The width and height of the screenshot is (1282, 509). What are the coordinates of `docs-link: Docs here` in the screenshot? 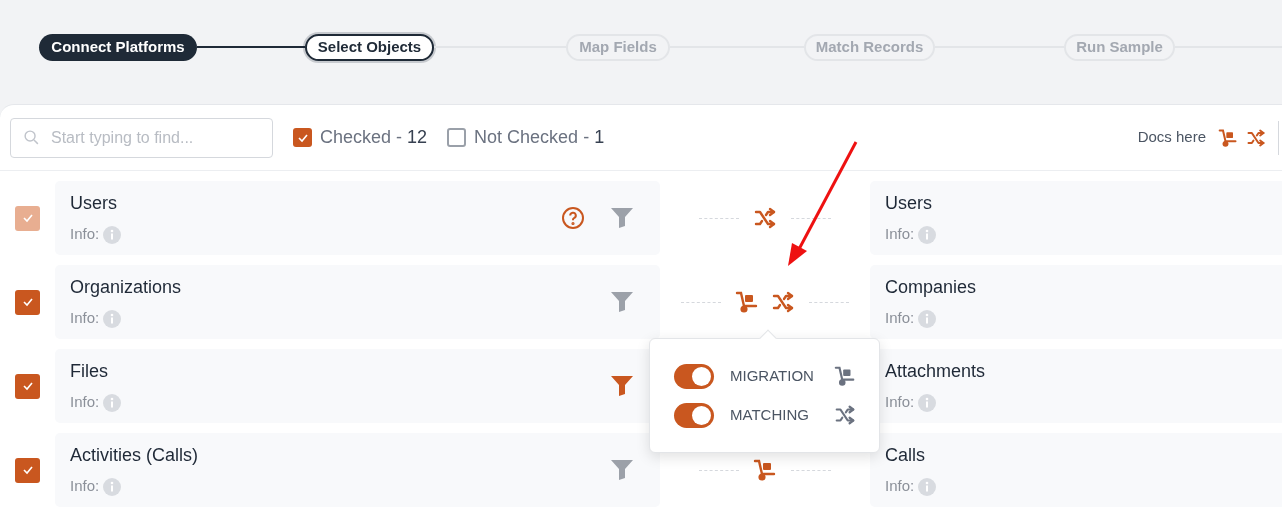 It's located at (1171, 137).